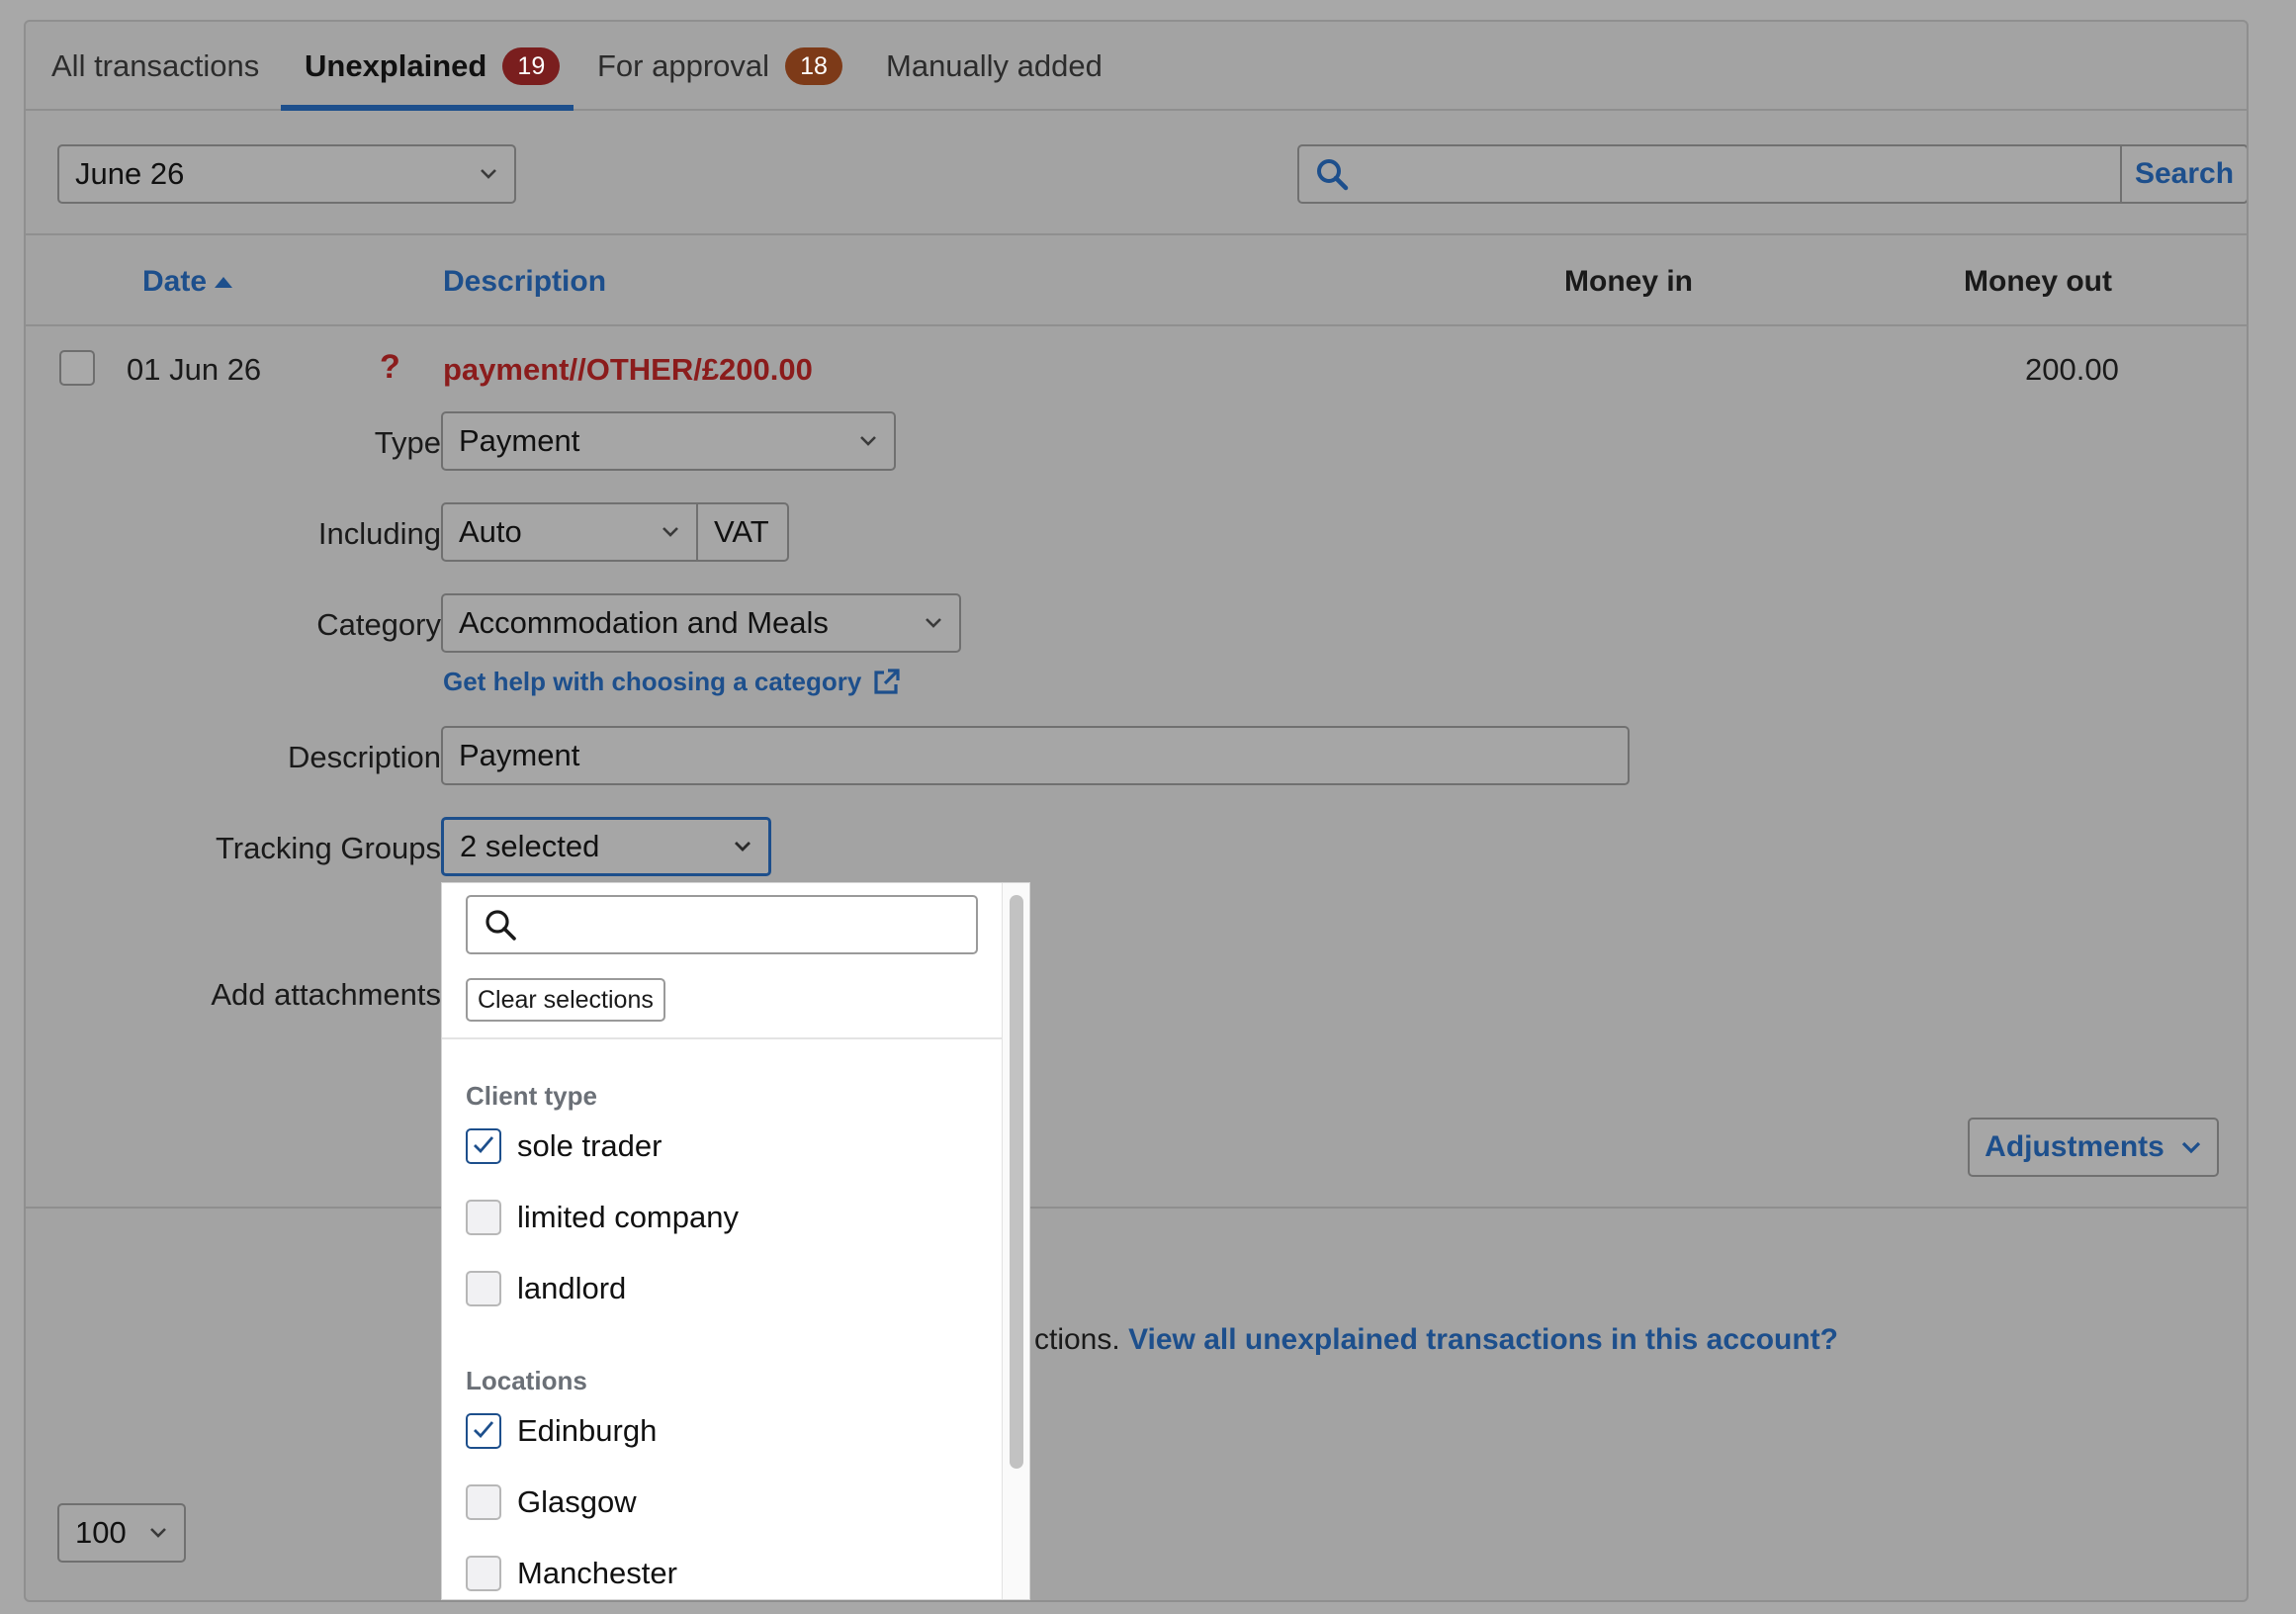  I want to click on count-badge: 19, so click(531, 66).